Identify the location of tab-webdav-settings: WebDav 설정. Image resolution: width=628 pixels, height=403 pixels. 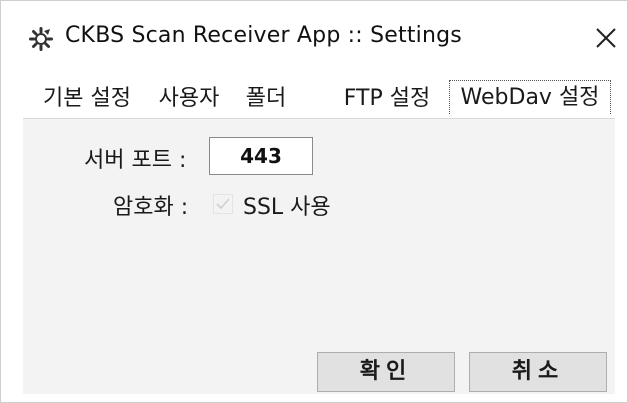
(530, 97).